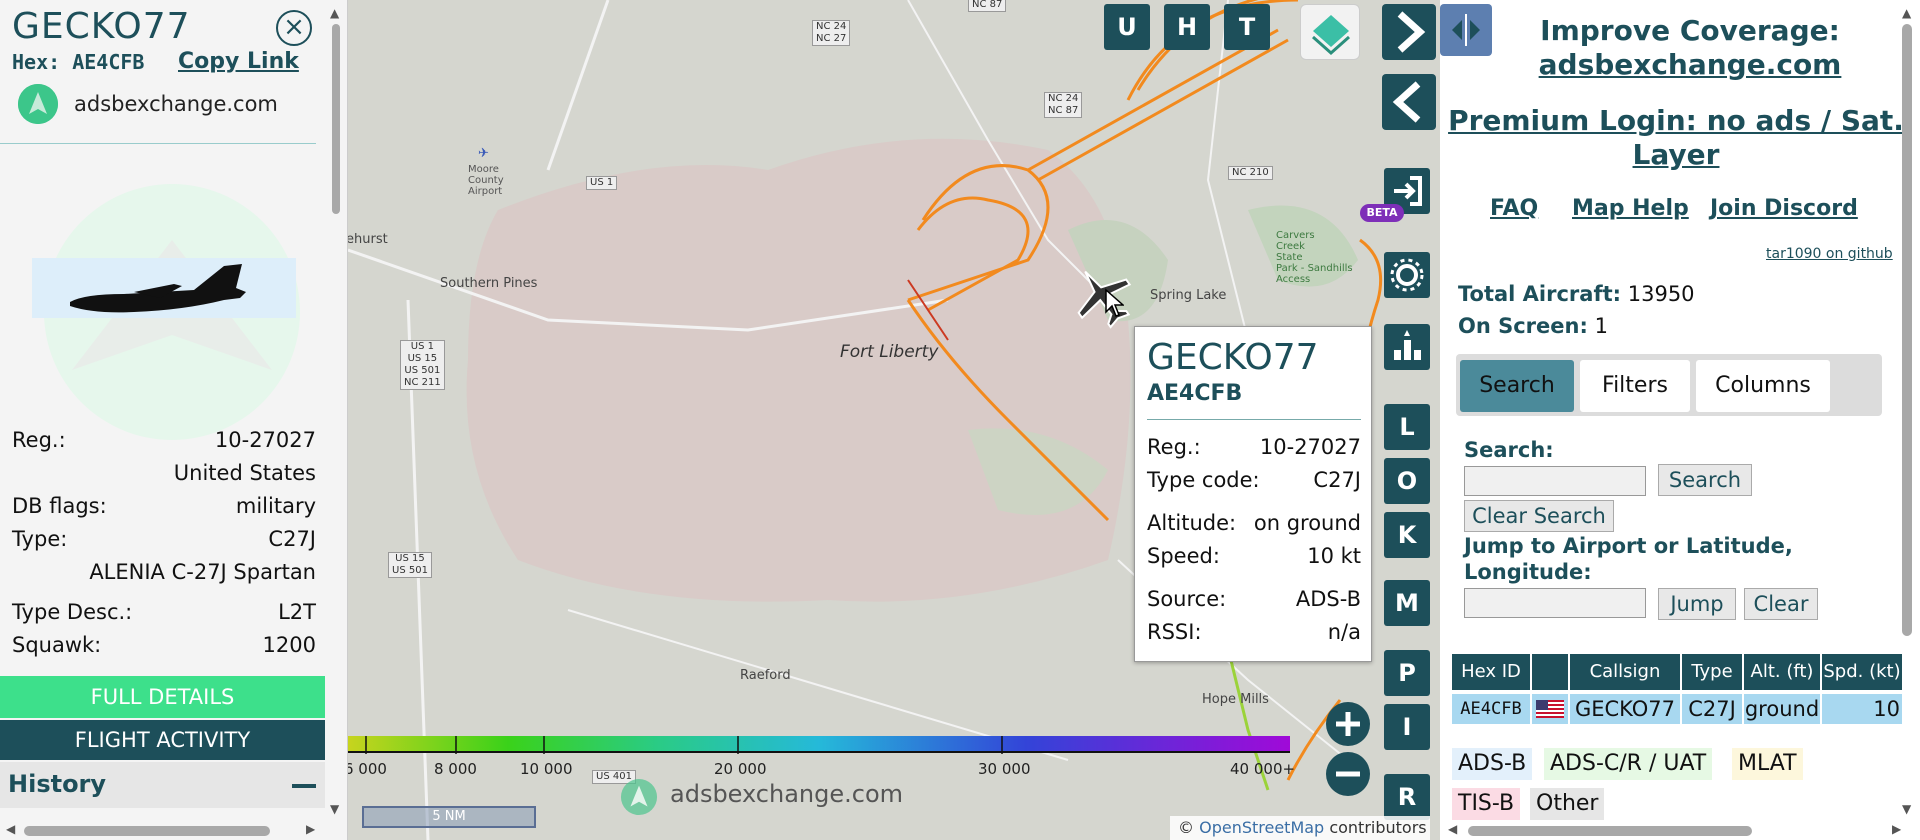  Describe the element at coordinates (1763, 386) in the screenshot. I see `tab-columns: Columns` at that location.